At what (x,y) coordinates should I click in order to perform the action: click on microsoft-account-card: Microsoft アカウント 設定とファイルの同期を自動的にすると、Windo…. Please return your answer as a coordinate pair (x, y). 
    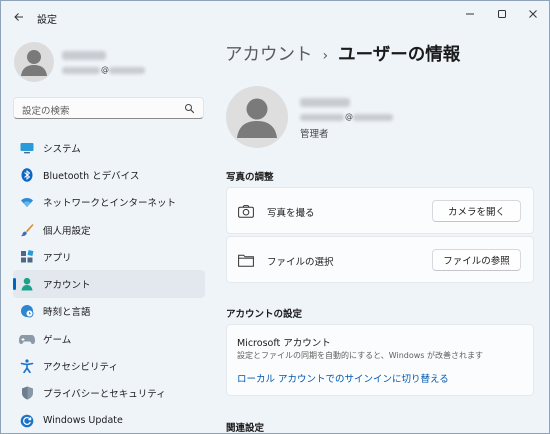
    Looking at the image, I should click on (380, 360).